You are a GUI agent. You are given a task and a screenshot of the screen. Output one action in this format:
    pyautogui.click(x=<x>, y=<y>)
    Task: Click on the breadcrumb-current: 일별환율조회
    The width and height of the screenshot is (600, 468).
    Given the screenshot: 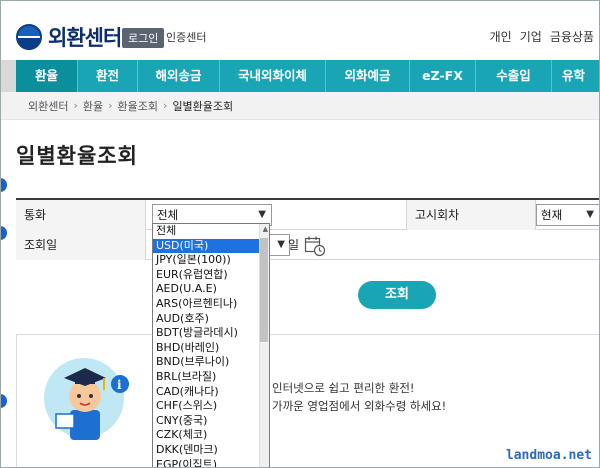 What is the action you would take?
    pyautogui.click(x=203, y=106)
    